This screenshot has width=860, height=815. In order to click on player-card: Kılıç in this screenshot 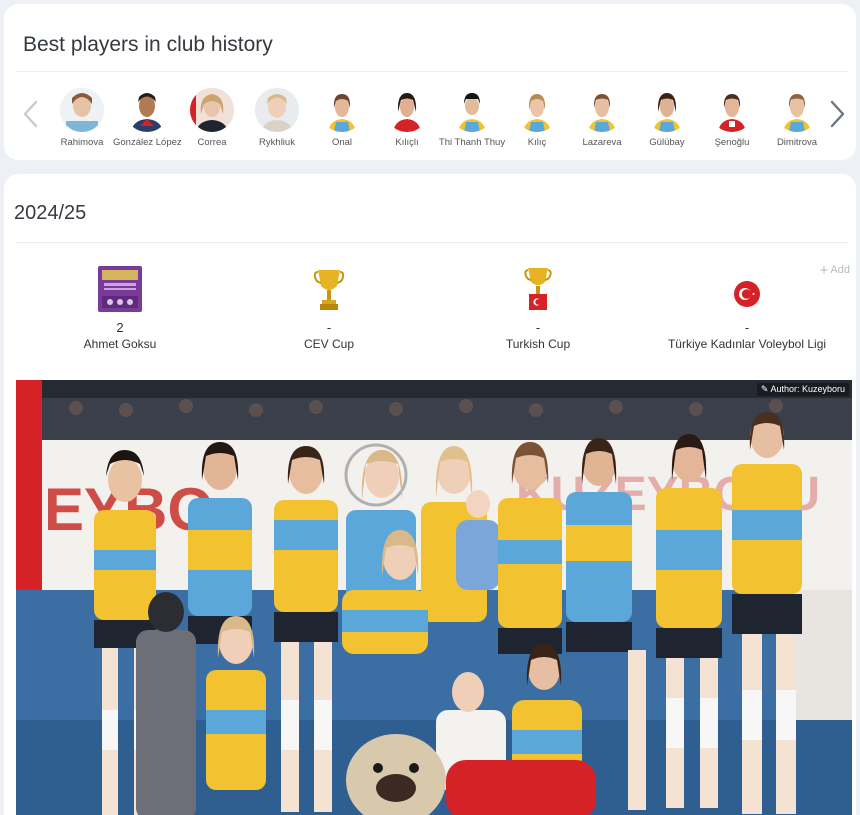, I will do `click(537, 118)`.